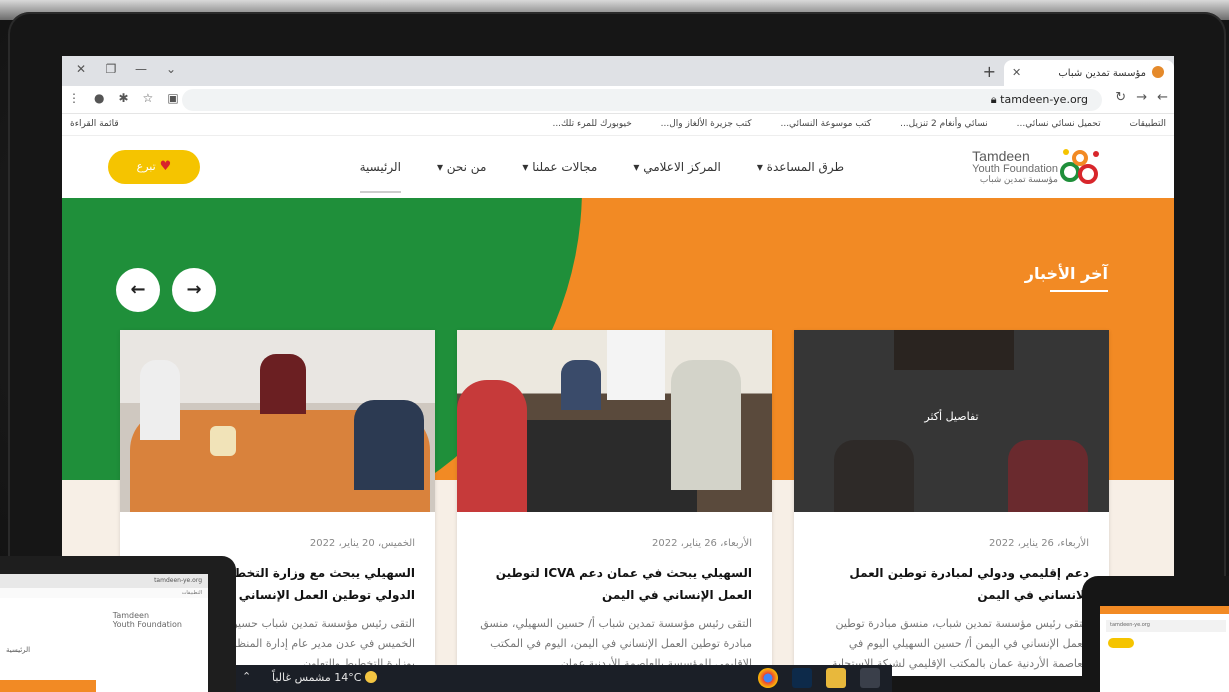 This screenshot has width=1229, height=692. I want to click on tablet-screen: tamdeen-ye.org, so click(1164, 649).